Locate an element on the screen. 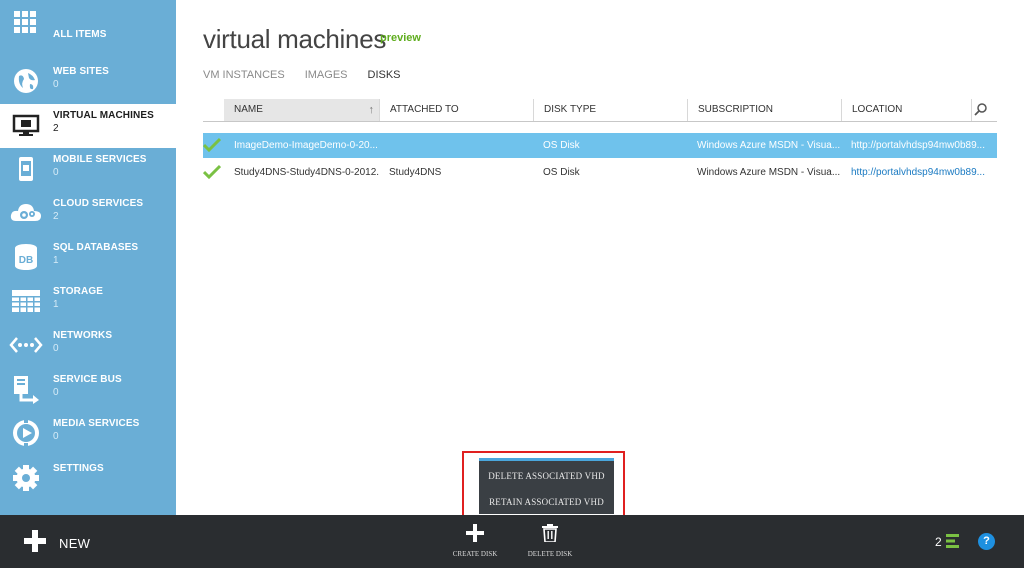  grid-icon is located at coordinates (26, 21).